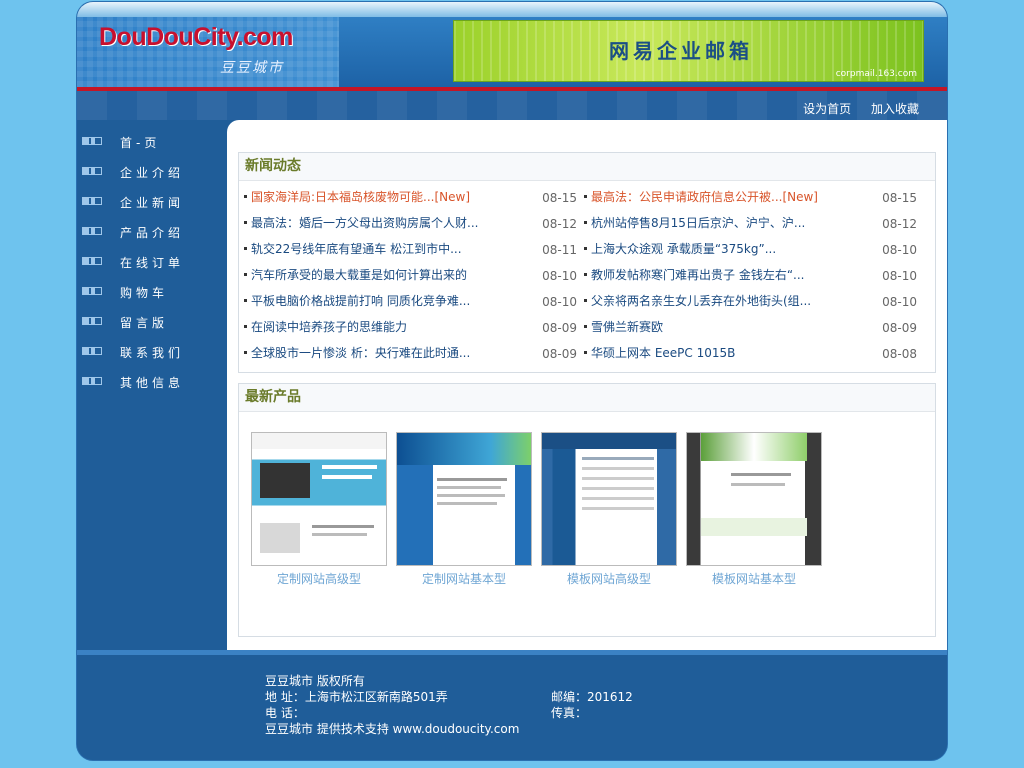 Image resolution: width=1024 pixels, height=768 pixels. I want to click on product-name: 模板网站高级型, so click(609, 578).